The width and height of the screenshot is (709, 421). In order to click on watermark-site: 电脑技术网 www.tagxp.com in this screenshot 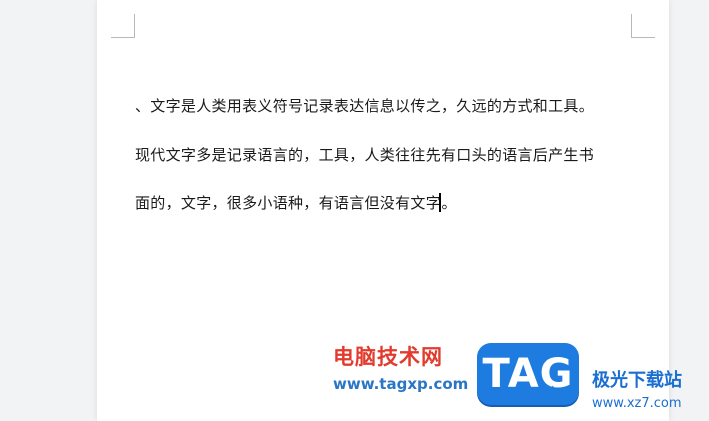, I will do `click(400, 369)`.